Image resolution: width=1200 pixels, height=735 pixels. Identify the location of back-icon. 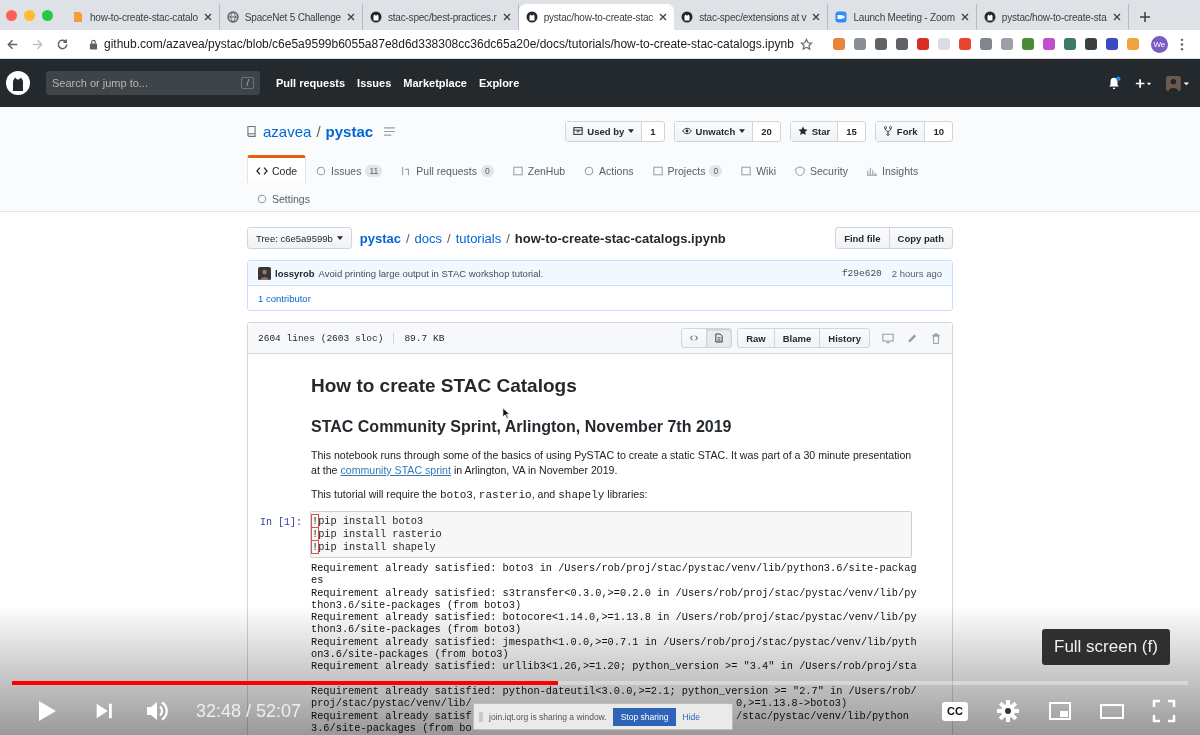
(12, 44).